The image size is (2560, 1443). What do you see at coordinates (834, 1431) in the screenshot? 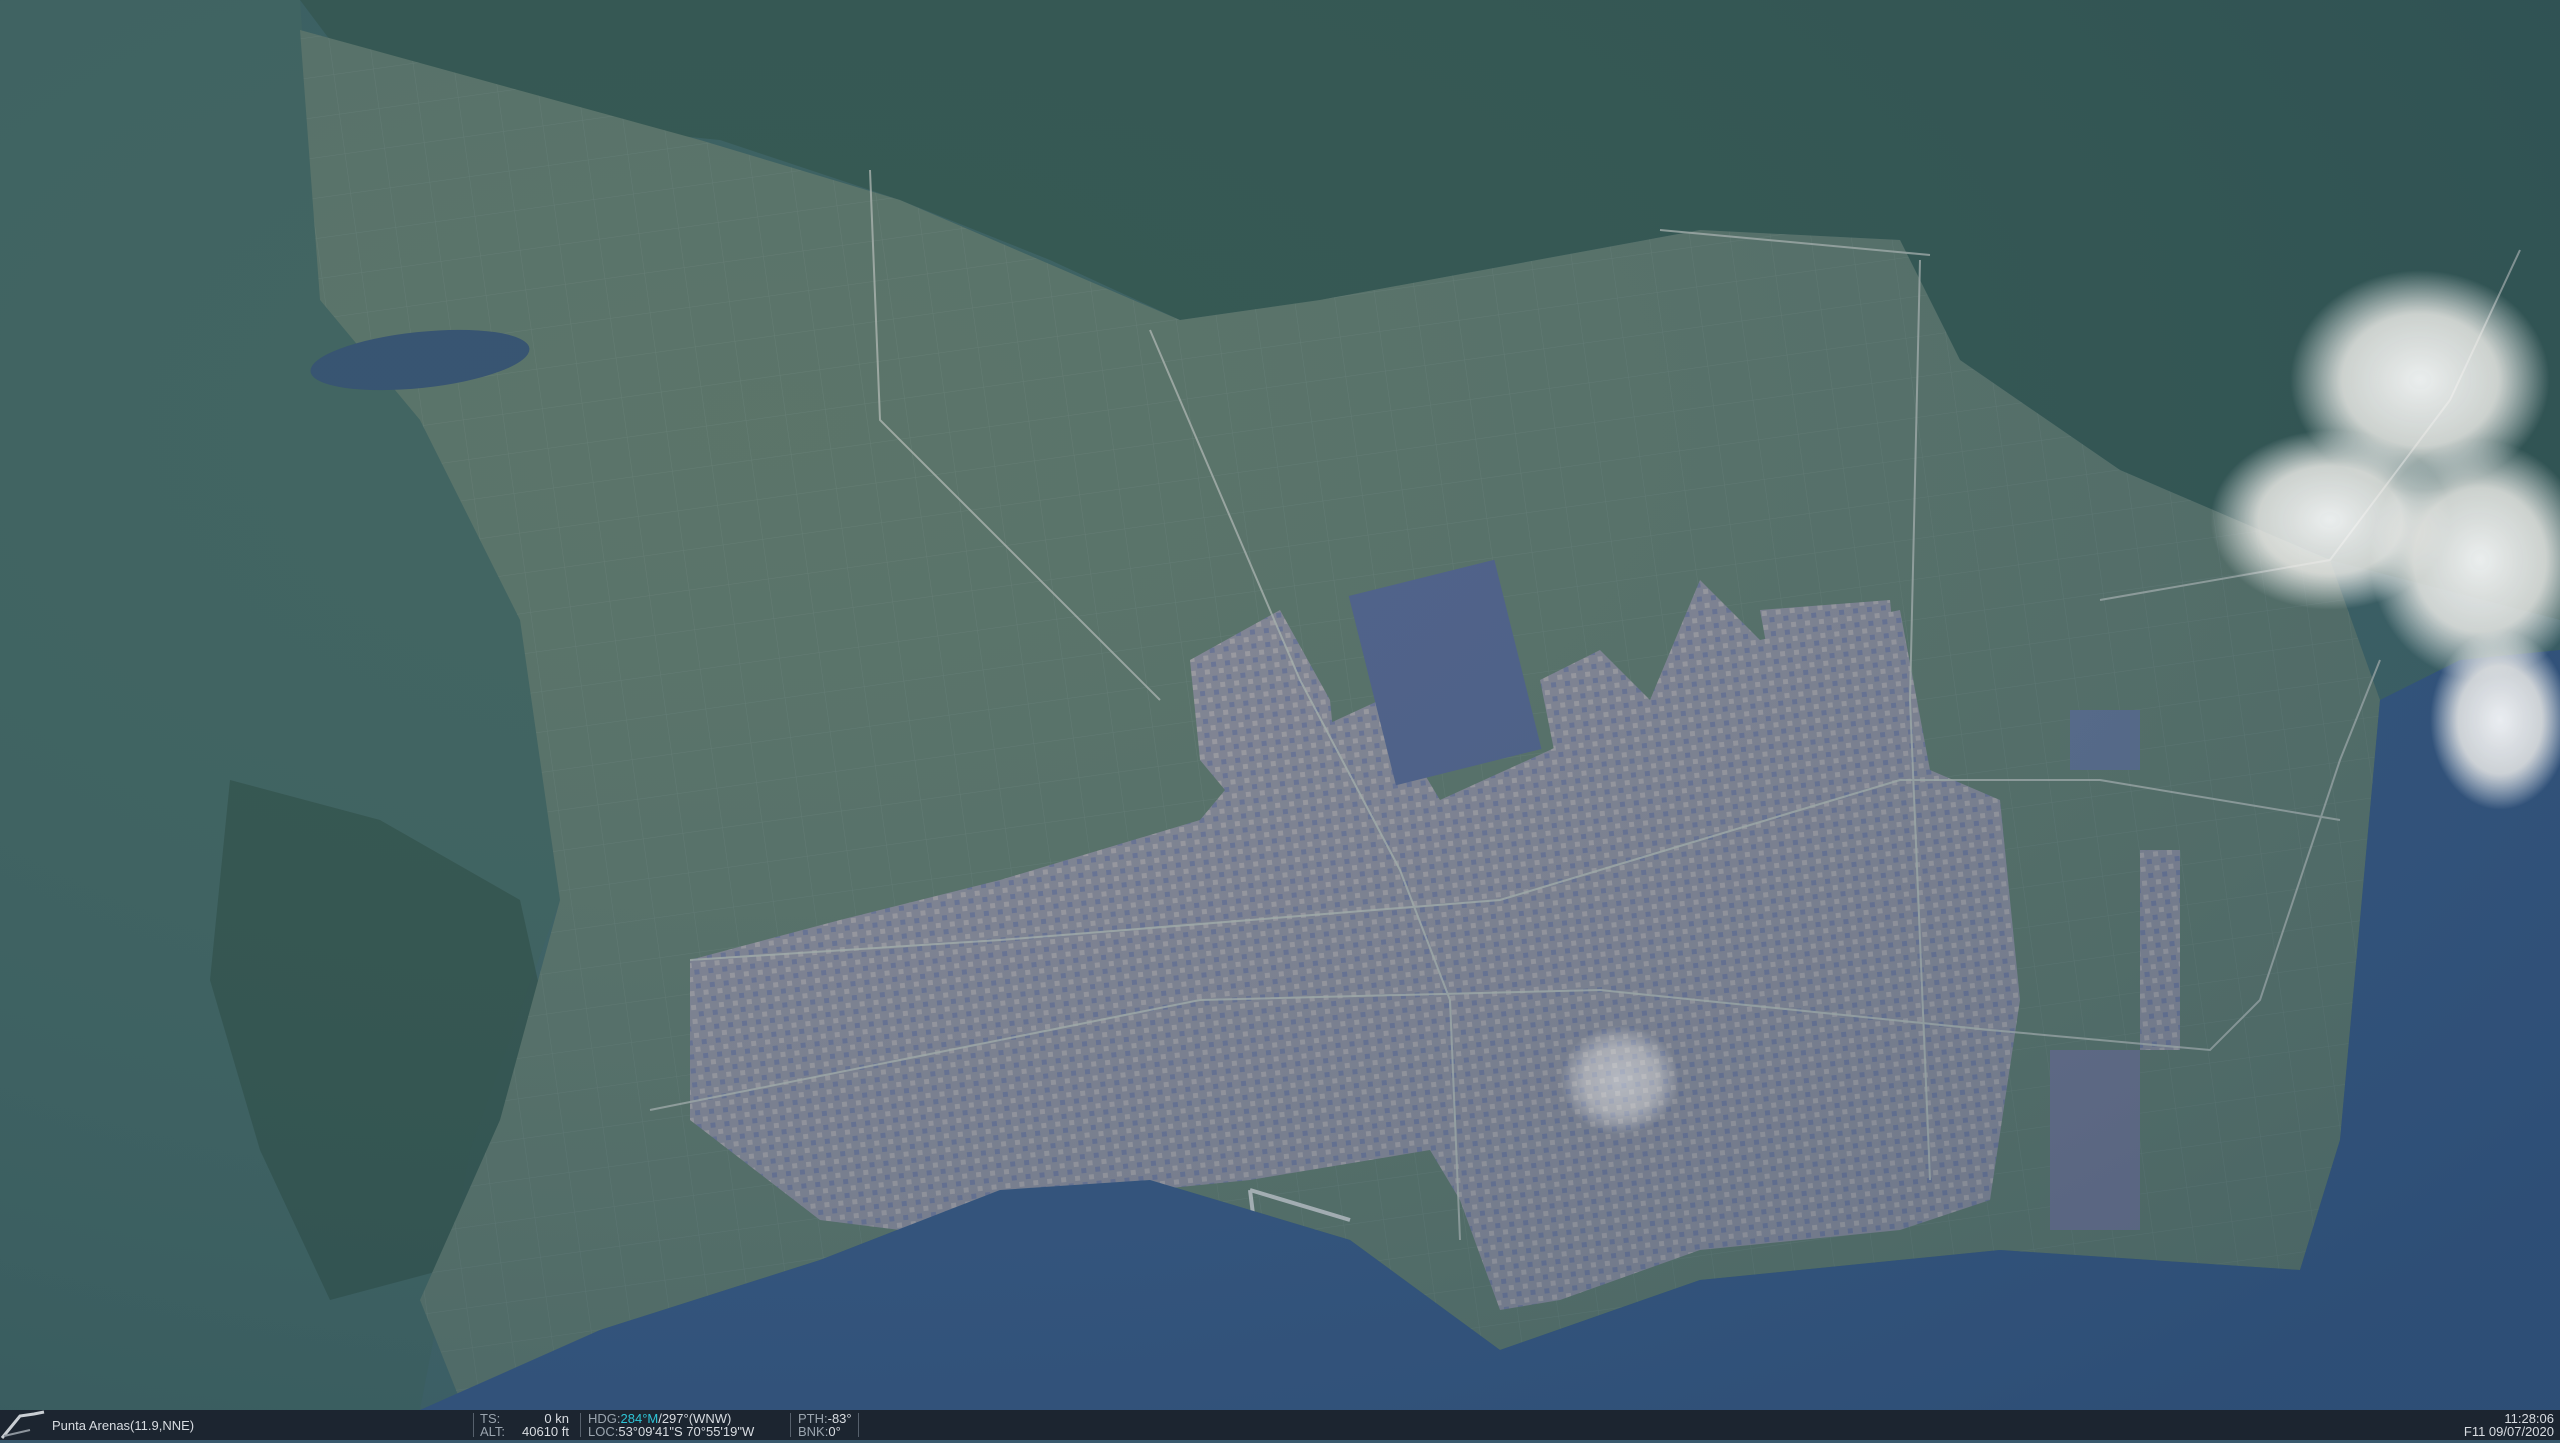
I see `bnk-value: 0°` at bounding box center [834, 1431].